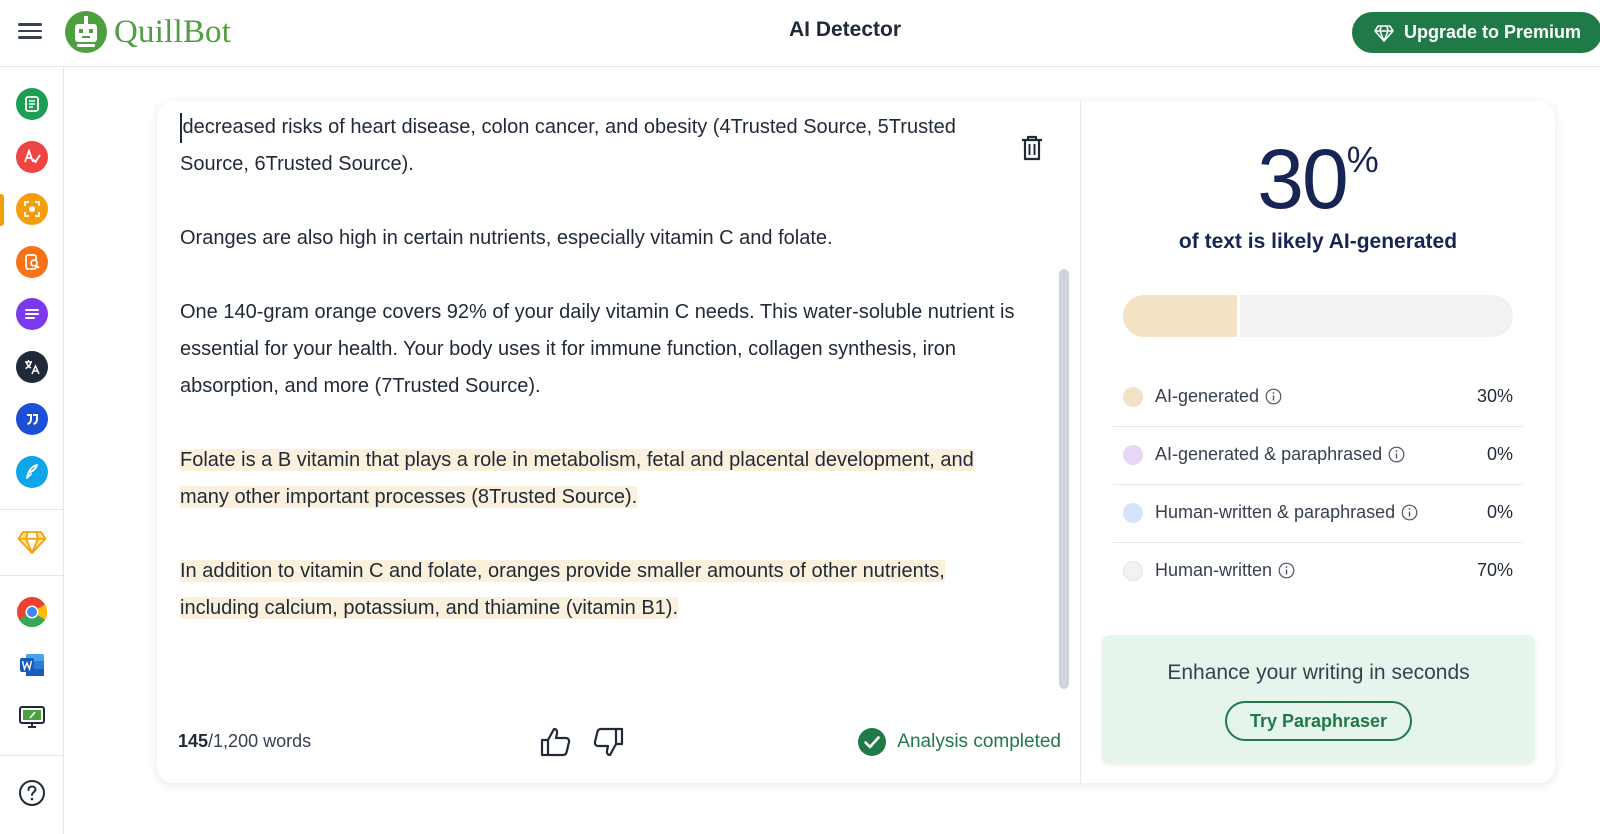  What do you see at coordinates (556, 742) in the screenshot?
I see `thumbs-up-icon` at bounding box center [556, 742].